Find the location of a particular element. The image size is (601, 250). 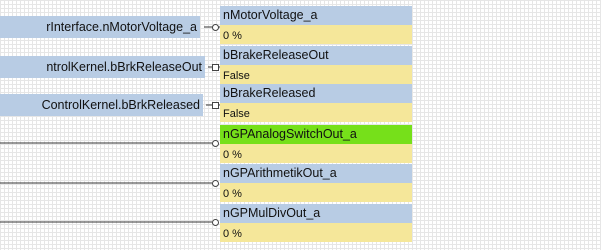

watch-box-motor-voltage: nMotorVoltage_a 0 % is located at coordinates (316, 25).